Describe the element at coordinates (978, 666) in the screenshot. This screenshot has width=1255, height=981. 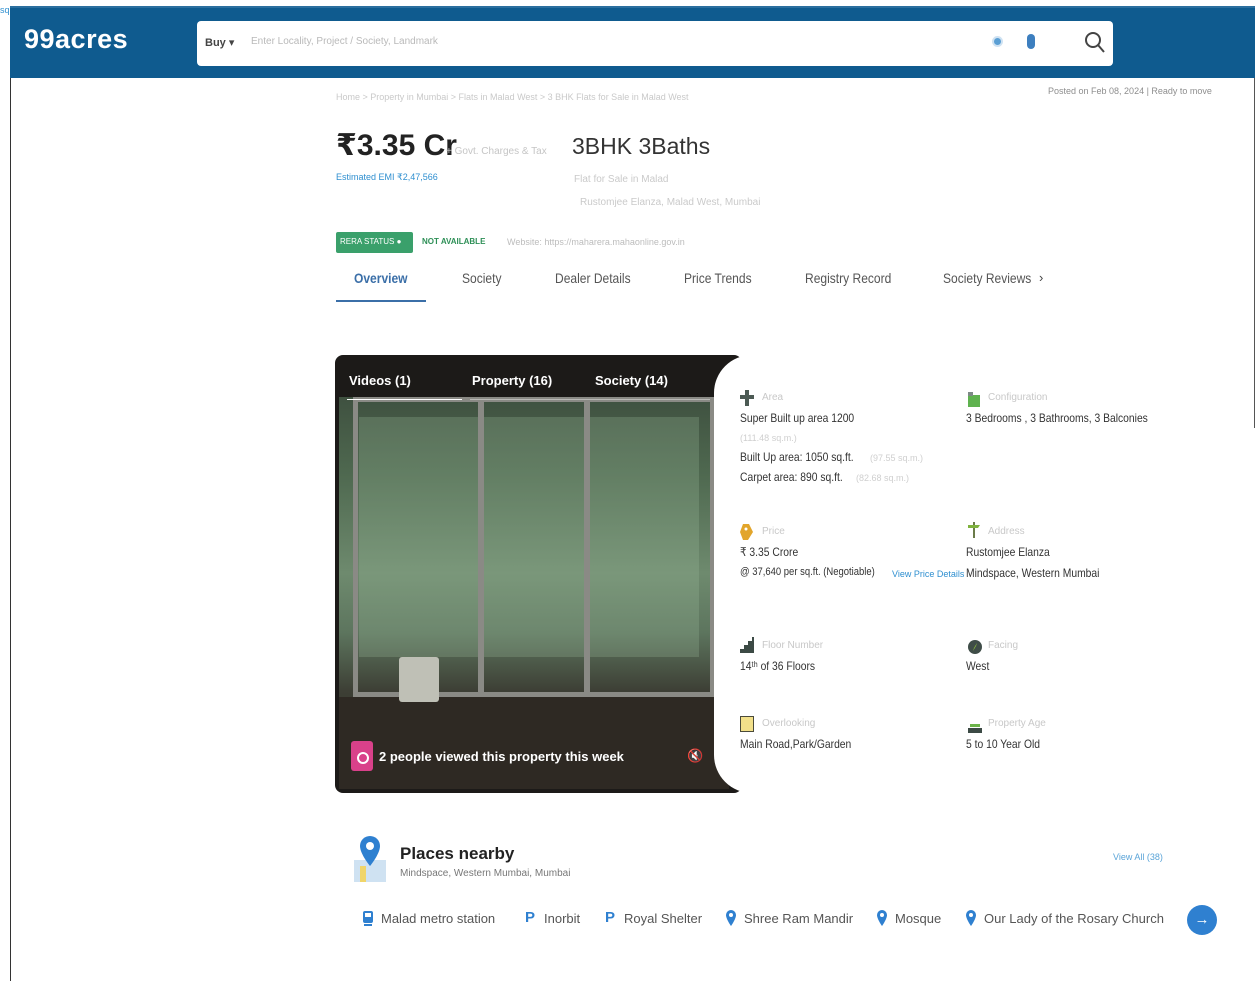
I see `facing-value: West` at that location.